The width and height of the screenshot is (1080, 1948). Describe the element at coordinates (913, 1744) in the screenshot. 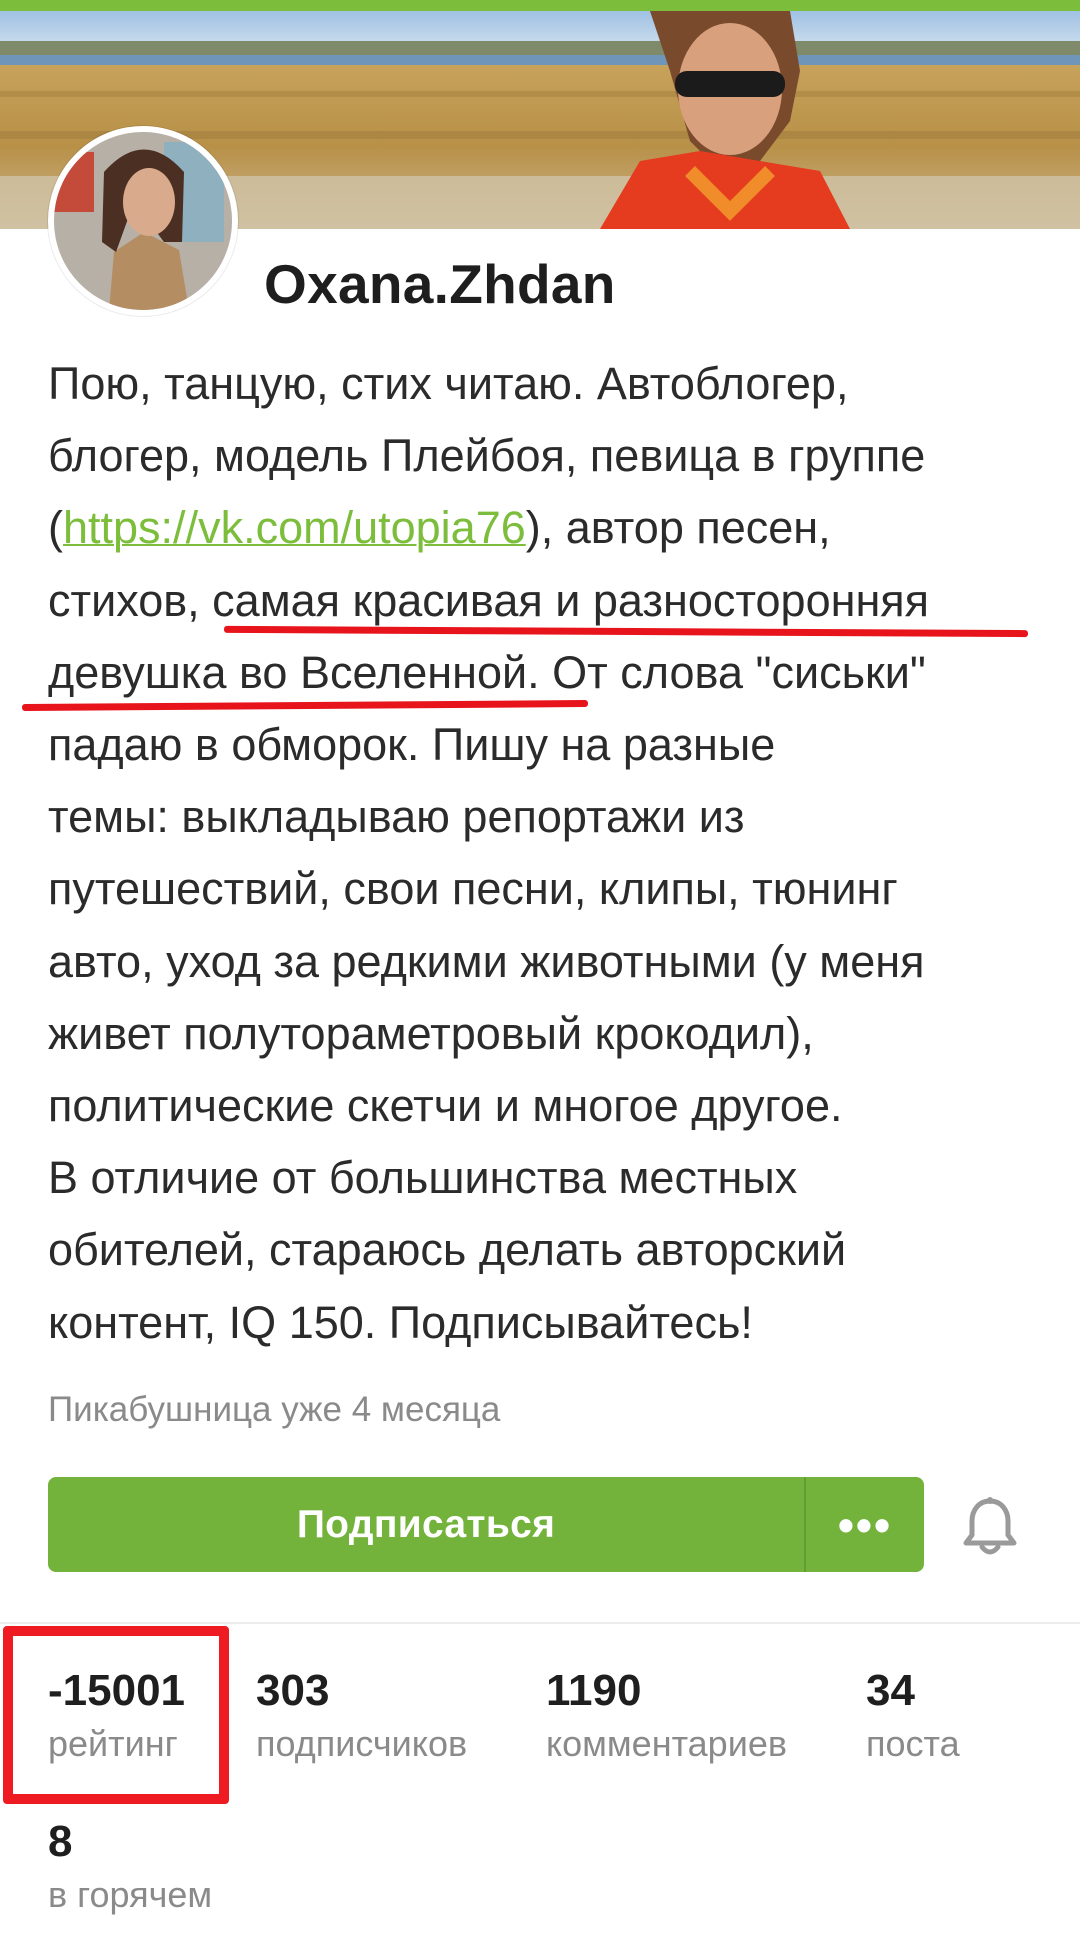

I see `stat-label: поста` at that location.